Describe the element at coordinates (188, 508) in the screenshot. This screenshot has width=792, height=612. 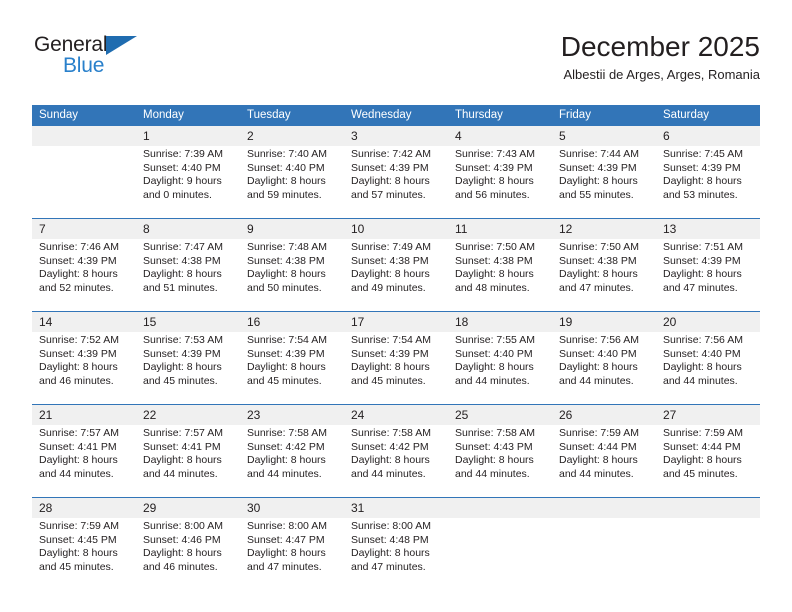
I see `day-number-cell: 29` at that location.